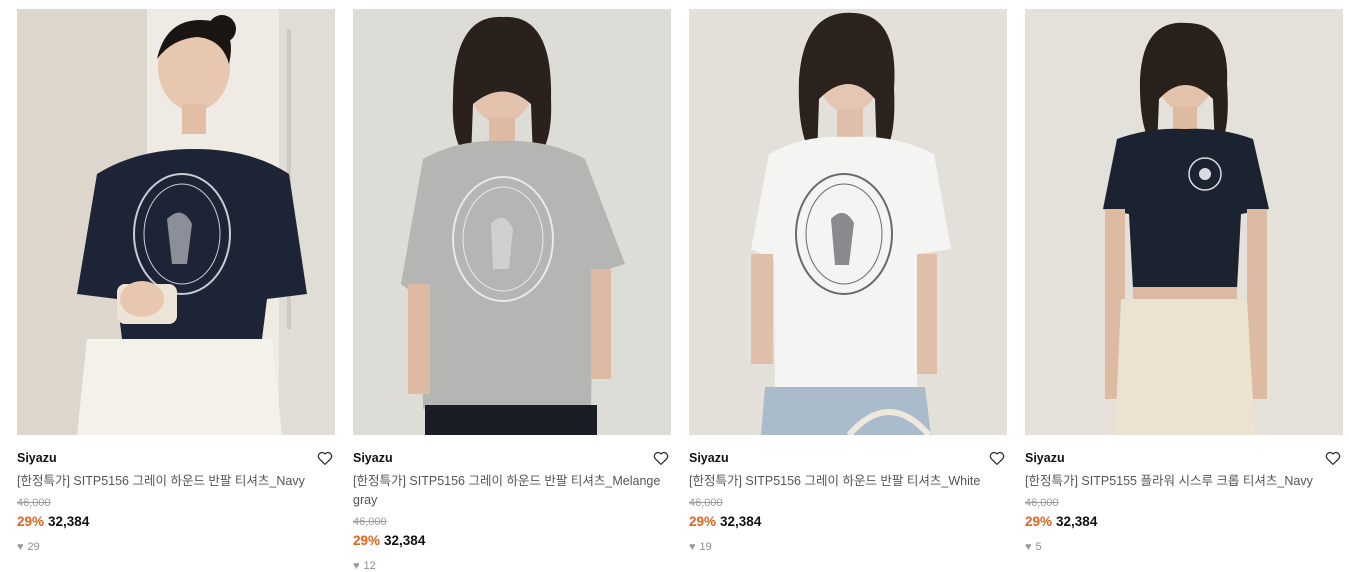 This screenshot has width=1349, height=572. What do you see at coordinates (369, 566) in the screenshot?
I see `like-count-value: 12` at bounding box center [369, 566].